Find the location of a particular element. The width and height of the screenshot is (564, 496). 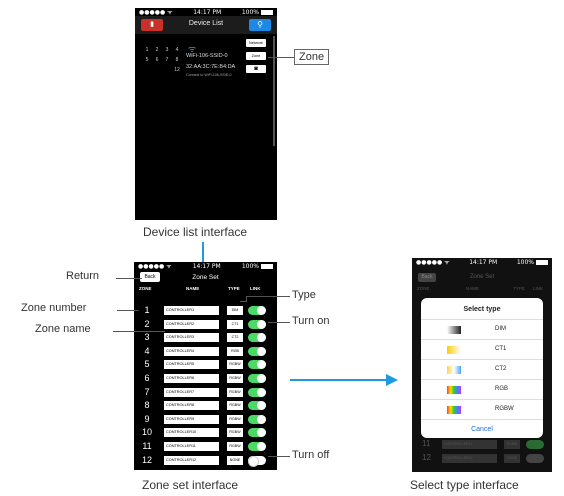

flow-arrow-right is located at coordinates (344, 380).